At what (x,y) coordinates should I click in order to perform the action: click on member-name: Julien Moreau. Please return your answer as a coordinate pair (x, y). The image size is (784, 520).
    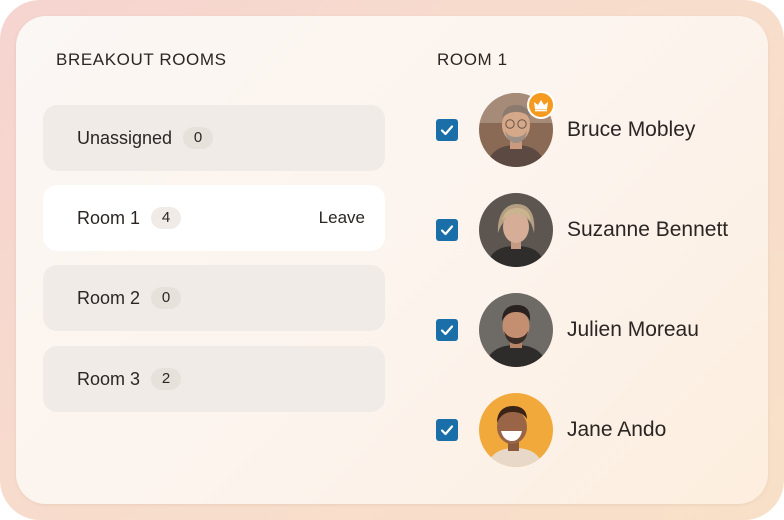
    Looking at the image, I should click on (633, 329).